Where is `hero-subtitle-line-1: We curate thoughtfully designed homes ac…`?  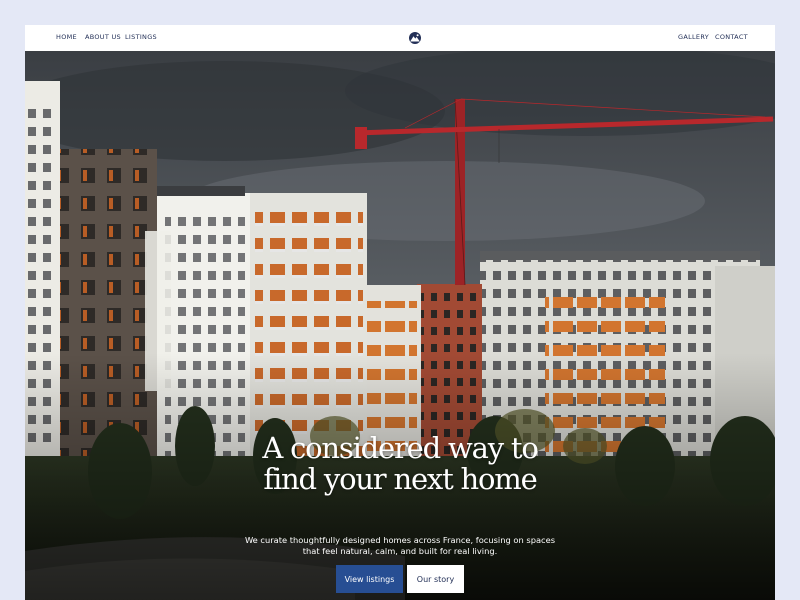
hero-subtitle-line-1: We curate thoughtfully designed homes ac… is located at coordinates (400, 540).